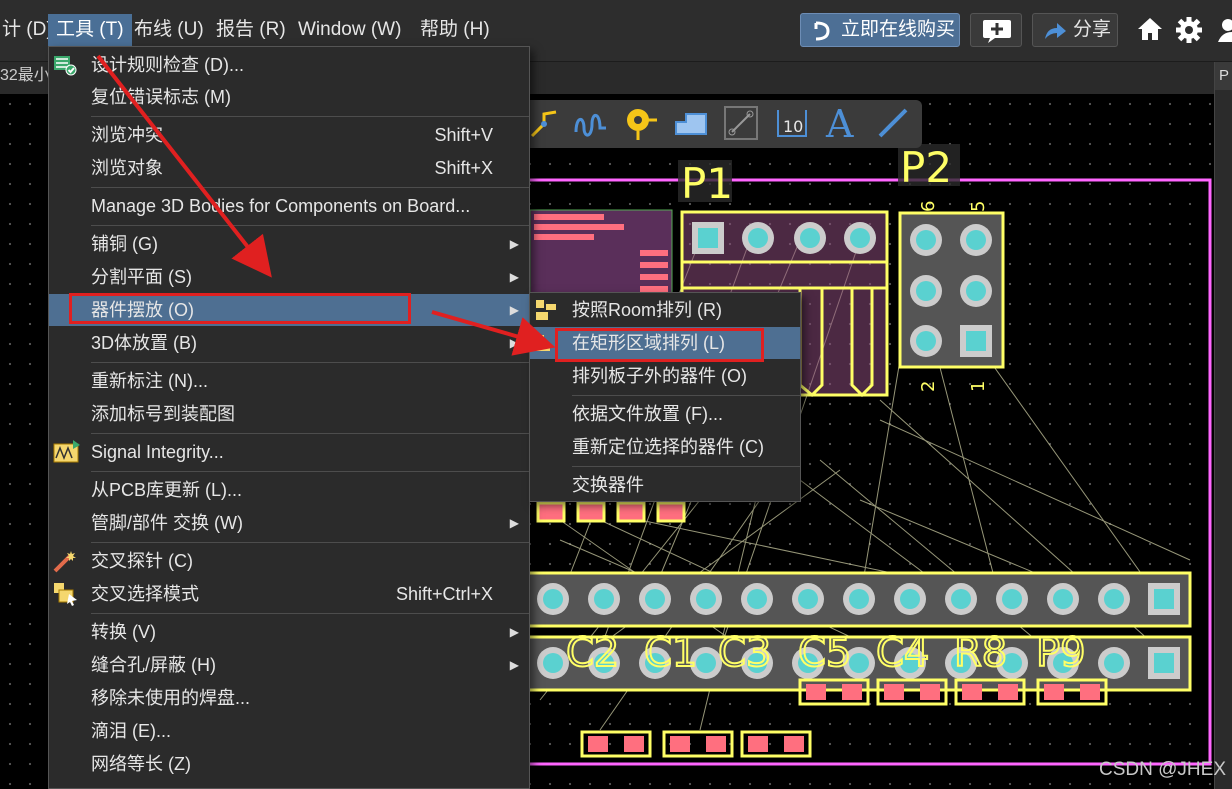 The width and height of the screenshot is (1232, 789). Describe the element at coordinates (1224, 32) in the screenshot. I see `user-icon` at that location.